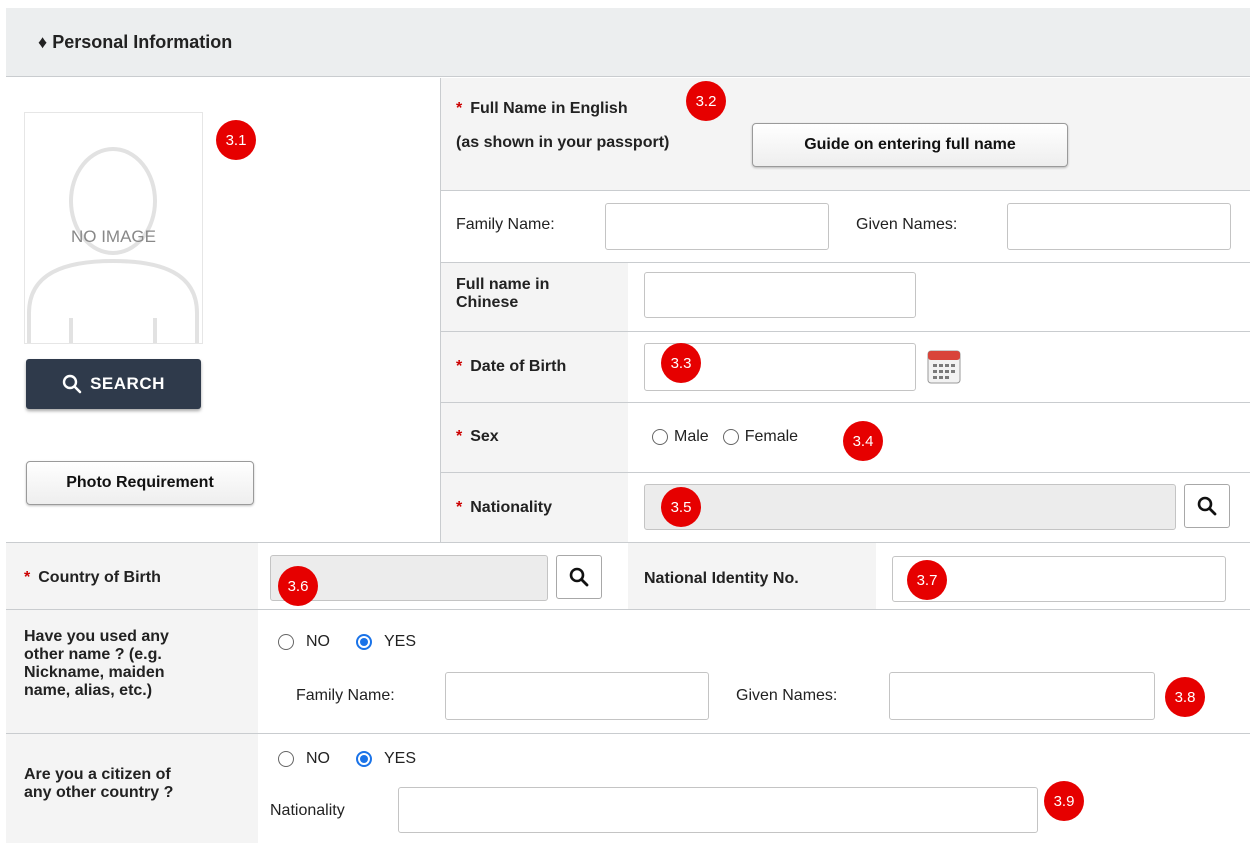 This screenshot has width=1250, height=843. I want to click on guide-full-name-button: Guide on entering full name, so click(910, 145).